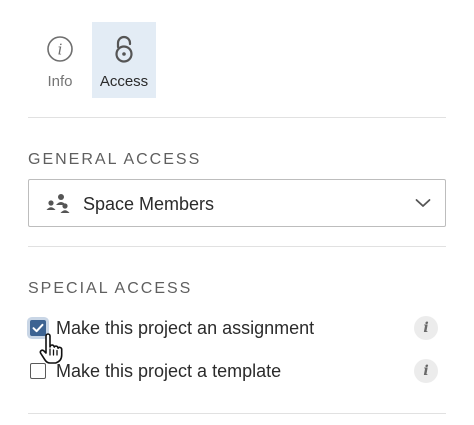 Image resolution: width=474 pixels, height=425 pixels. Describe the element at coordinates (185, 328) in the screenshot. I see `assignment-label: Make this project an assignment` at that location.